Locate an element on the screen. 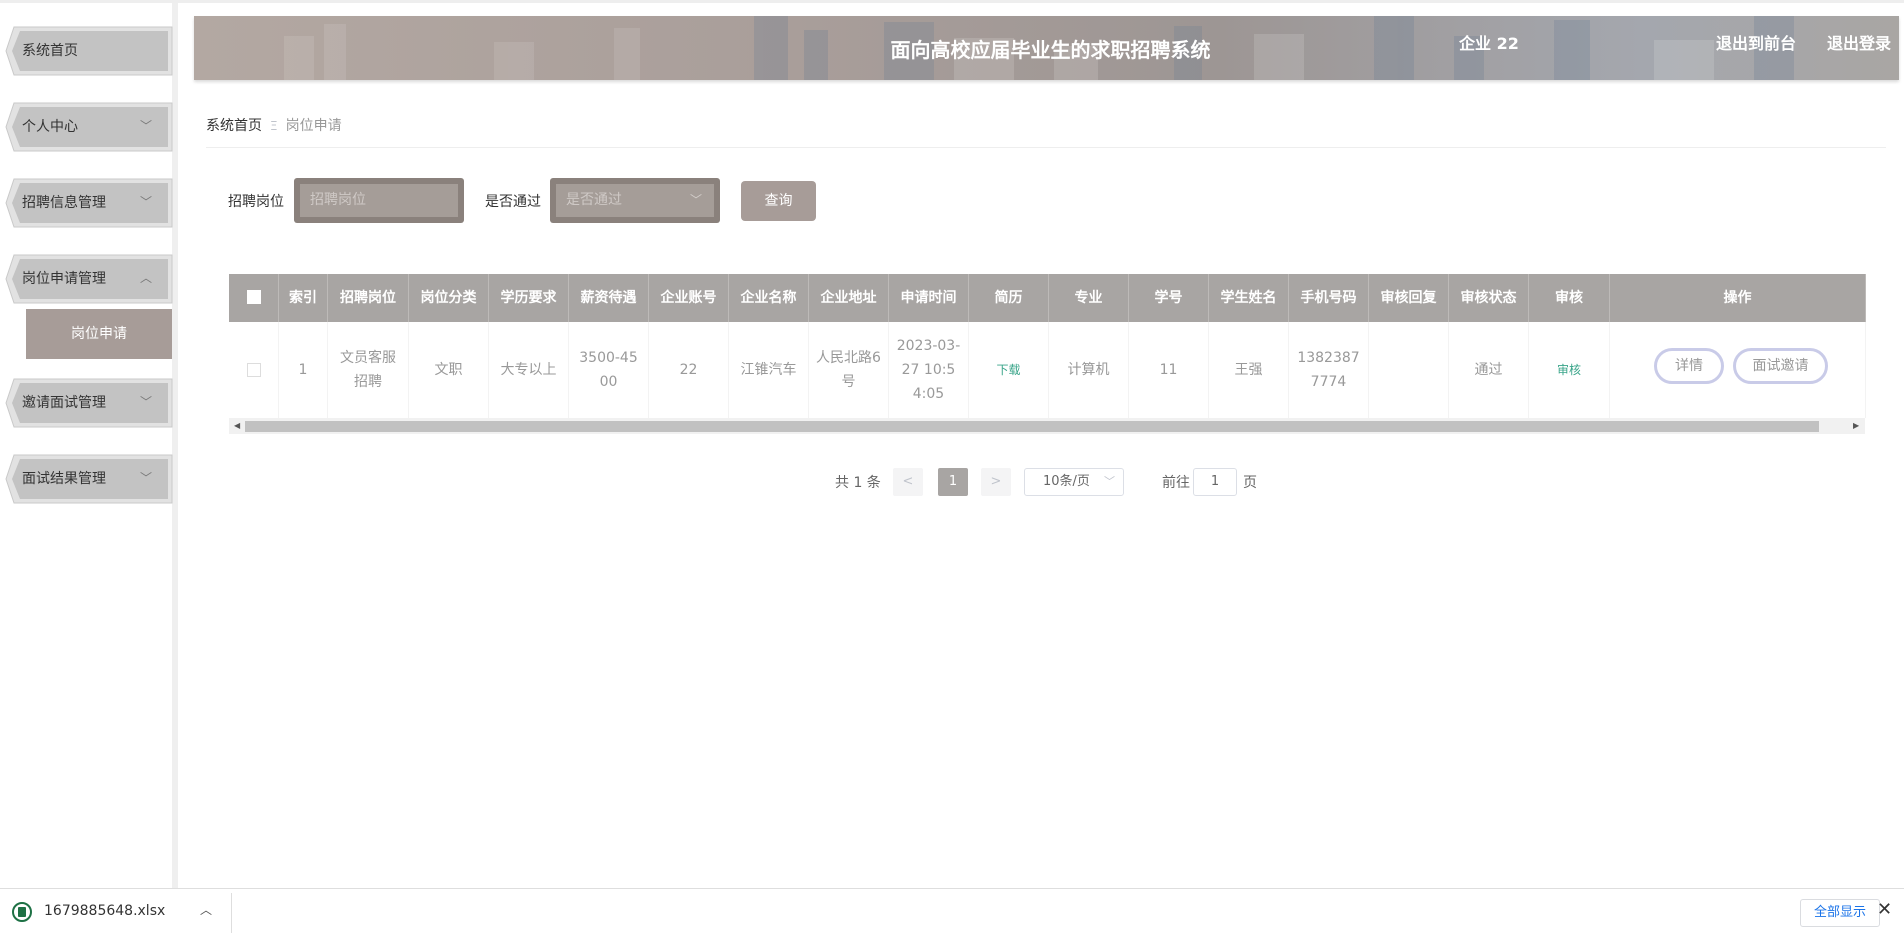 The height and width of the screenshot is (936, 1904). page-unit-label: 页 is located at coordinates (1250, 483).